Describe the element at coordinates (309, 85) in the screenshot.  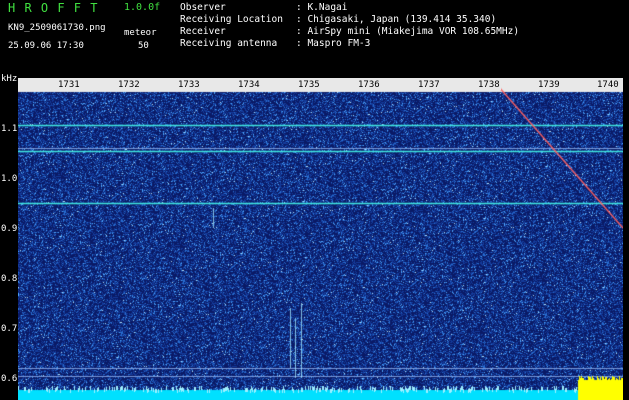
I see `x-tick-1735: 1735` at that location.